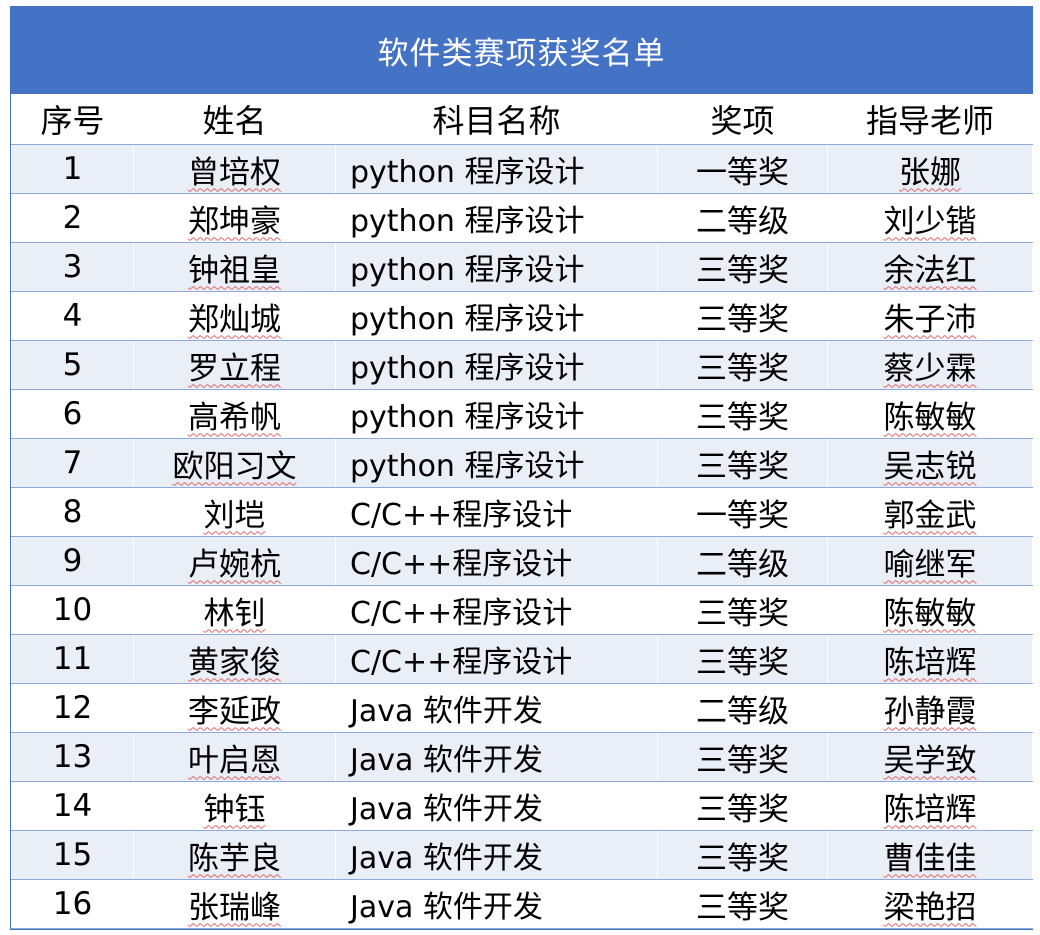 The width and height of the screenshot is (1040, 935). Describe the element at coordinates (72, 855) in the screenshot. I see `cell-no: 15` at that location.